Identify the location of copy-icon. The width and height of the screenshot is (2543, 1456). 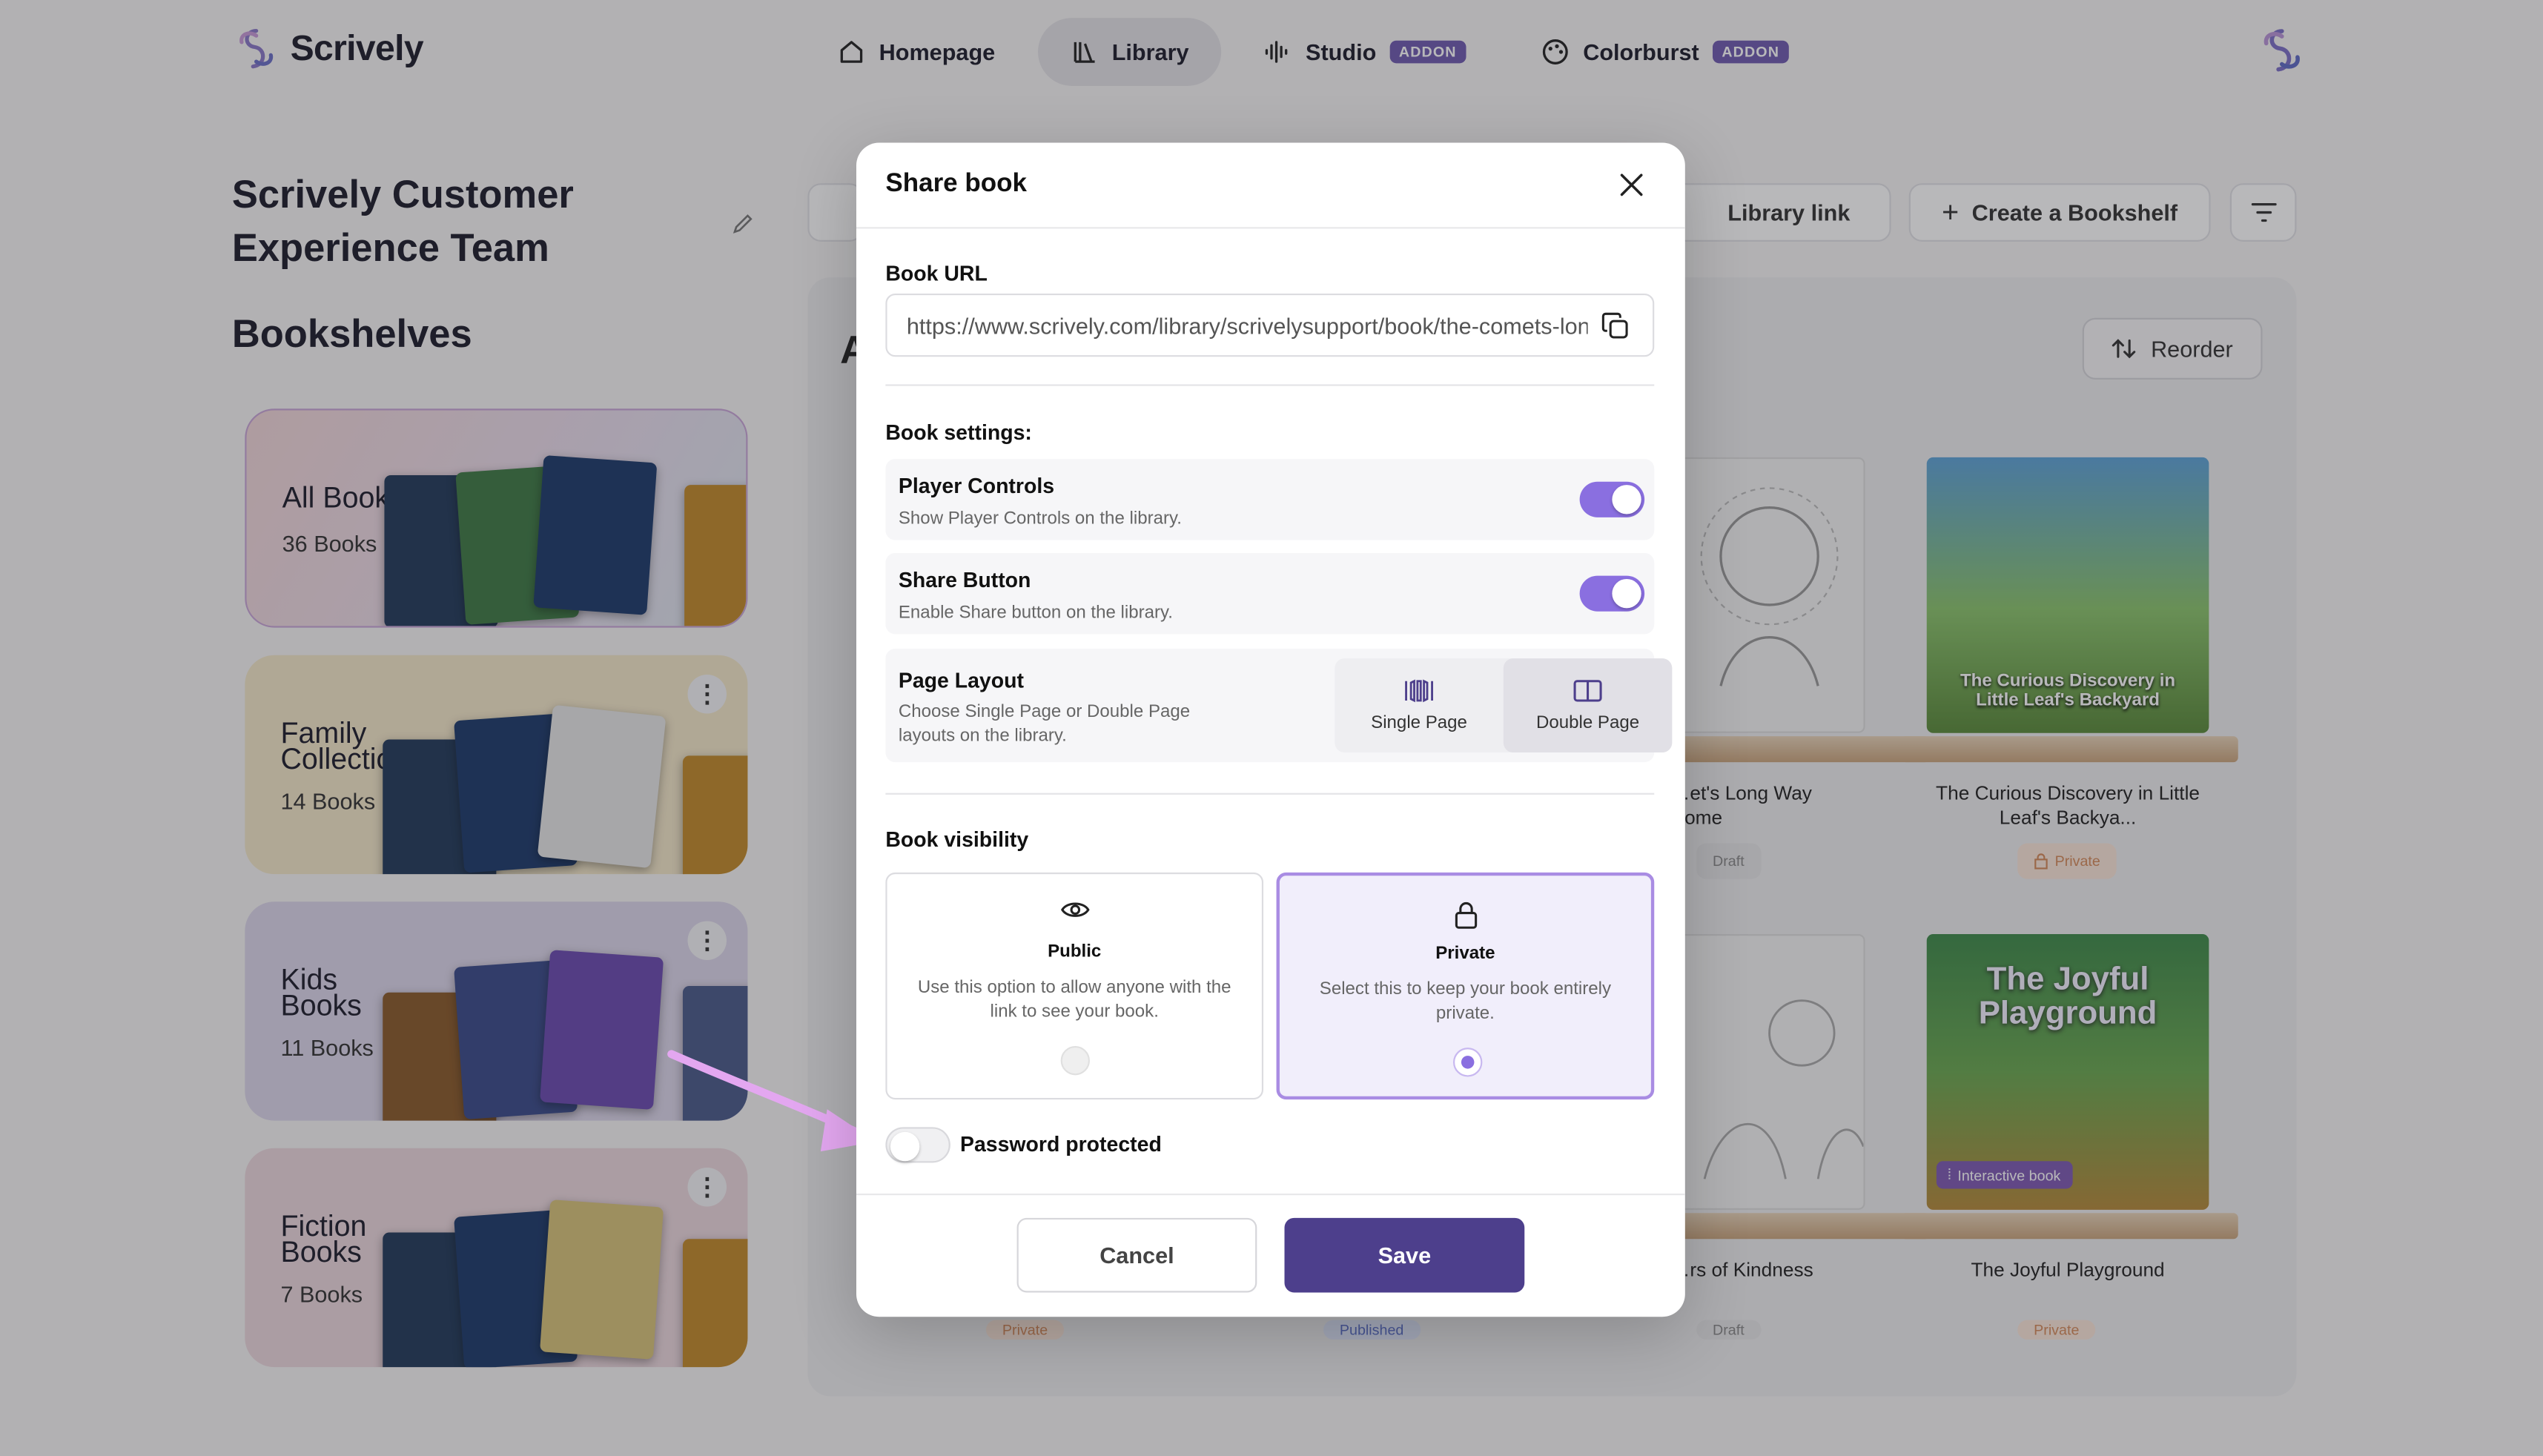
(1614, 324).